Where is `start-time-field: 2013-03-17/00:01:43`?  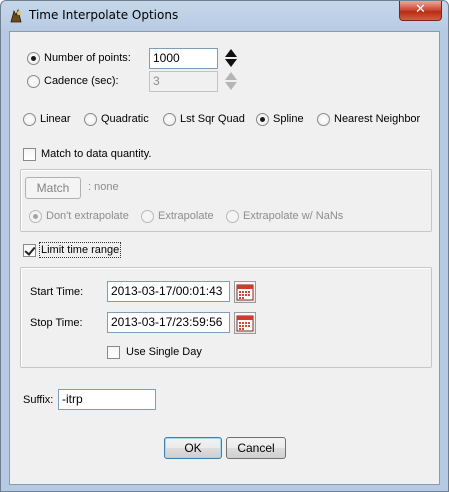 start-time-field: 2013-03-17/00:01:43 is located at coordinates (168, 291).